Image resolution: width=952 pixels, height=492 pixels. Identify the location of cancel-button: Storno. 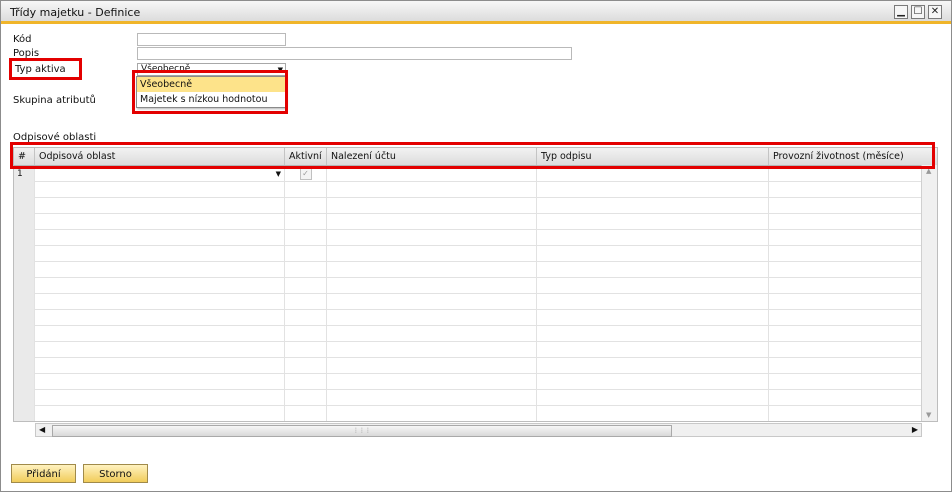
(115, 473).